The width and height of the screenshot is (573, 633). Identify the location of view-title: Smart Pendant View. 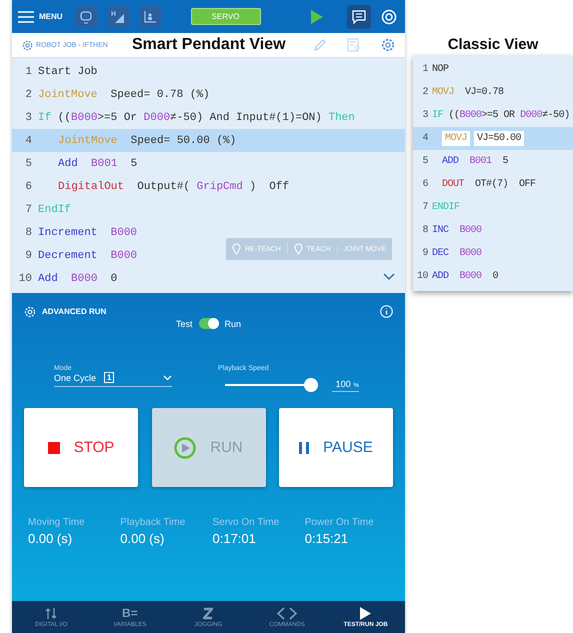
(209, 45).